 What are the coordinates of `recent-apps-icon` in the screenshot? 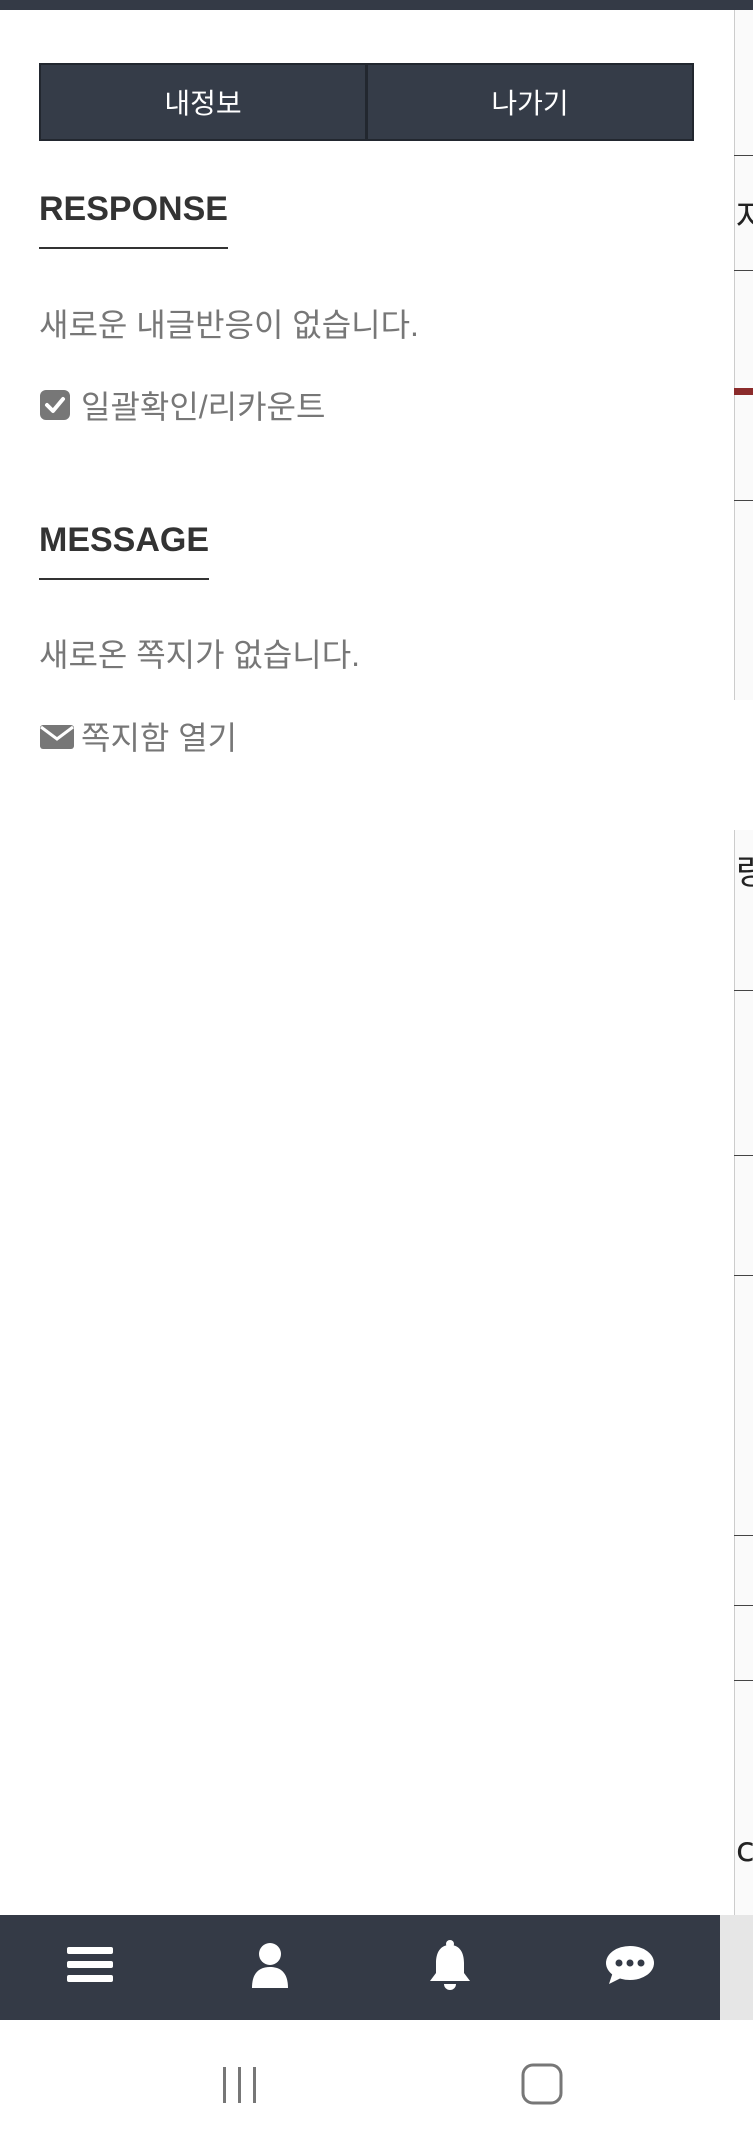 It's located at (240, 2090).